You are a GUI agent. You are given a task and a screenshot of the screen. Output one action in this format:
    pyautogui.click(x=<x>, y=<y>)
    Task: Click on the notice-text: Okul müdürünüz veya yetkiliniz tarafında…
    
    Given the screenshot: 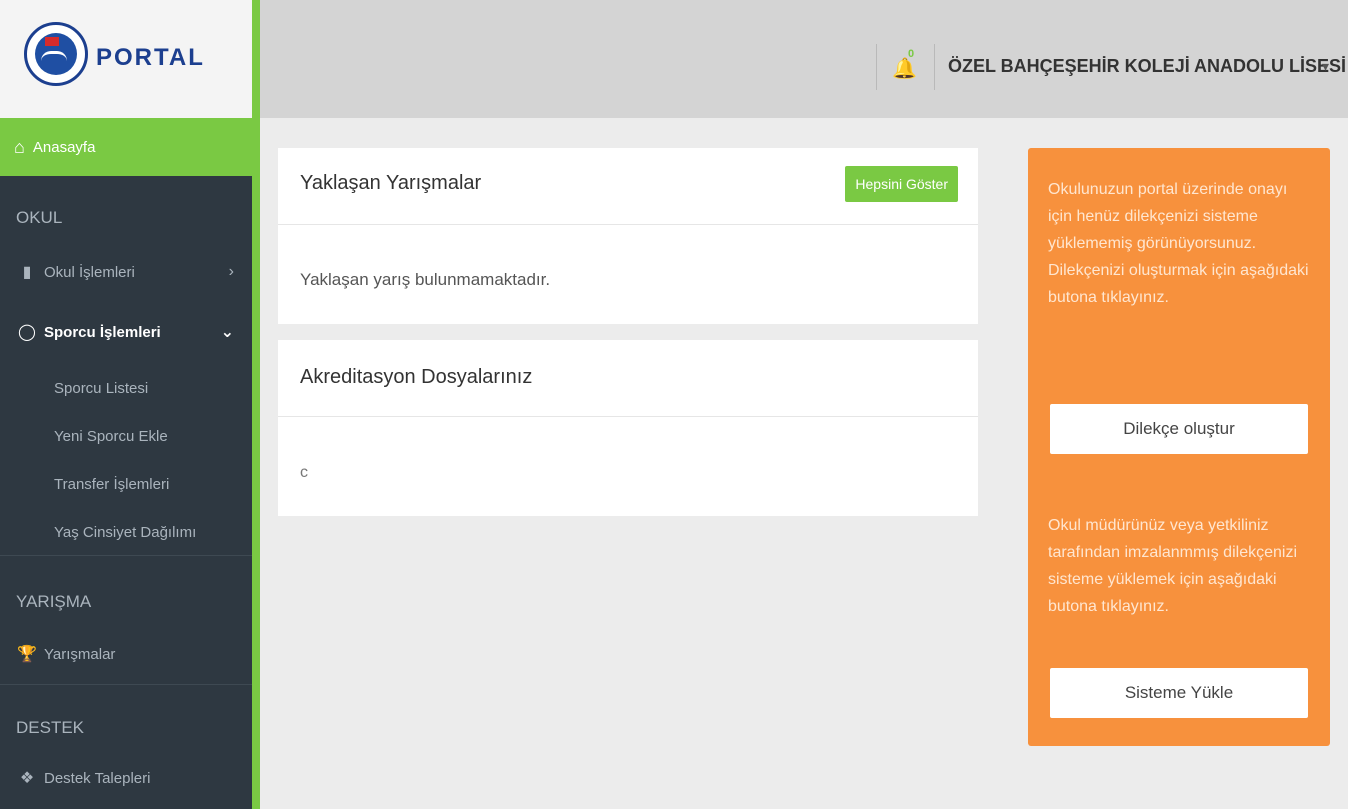 What is the action you would take?
    pyautogui.click(x=1172, y=566)
    